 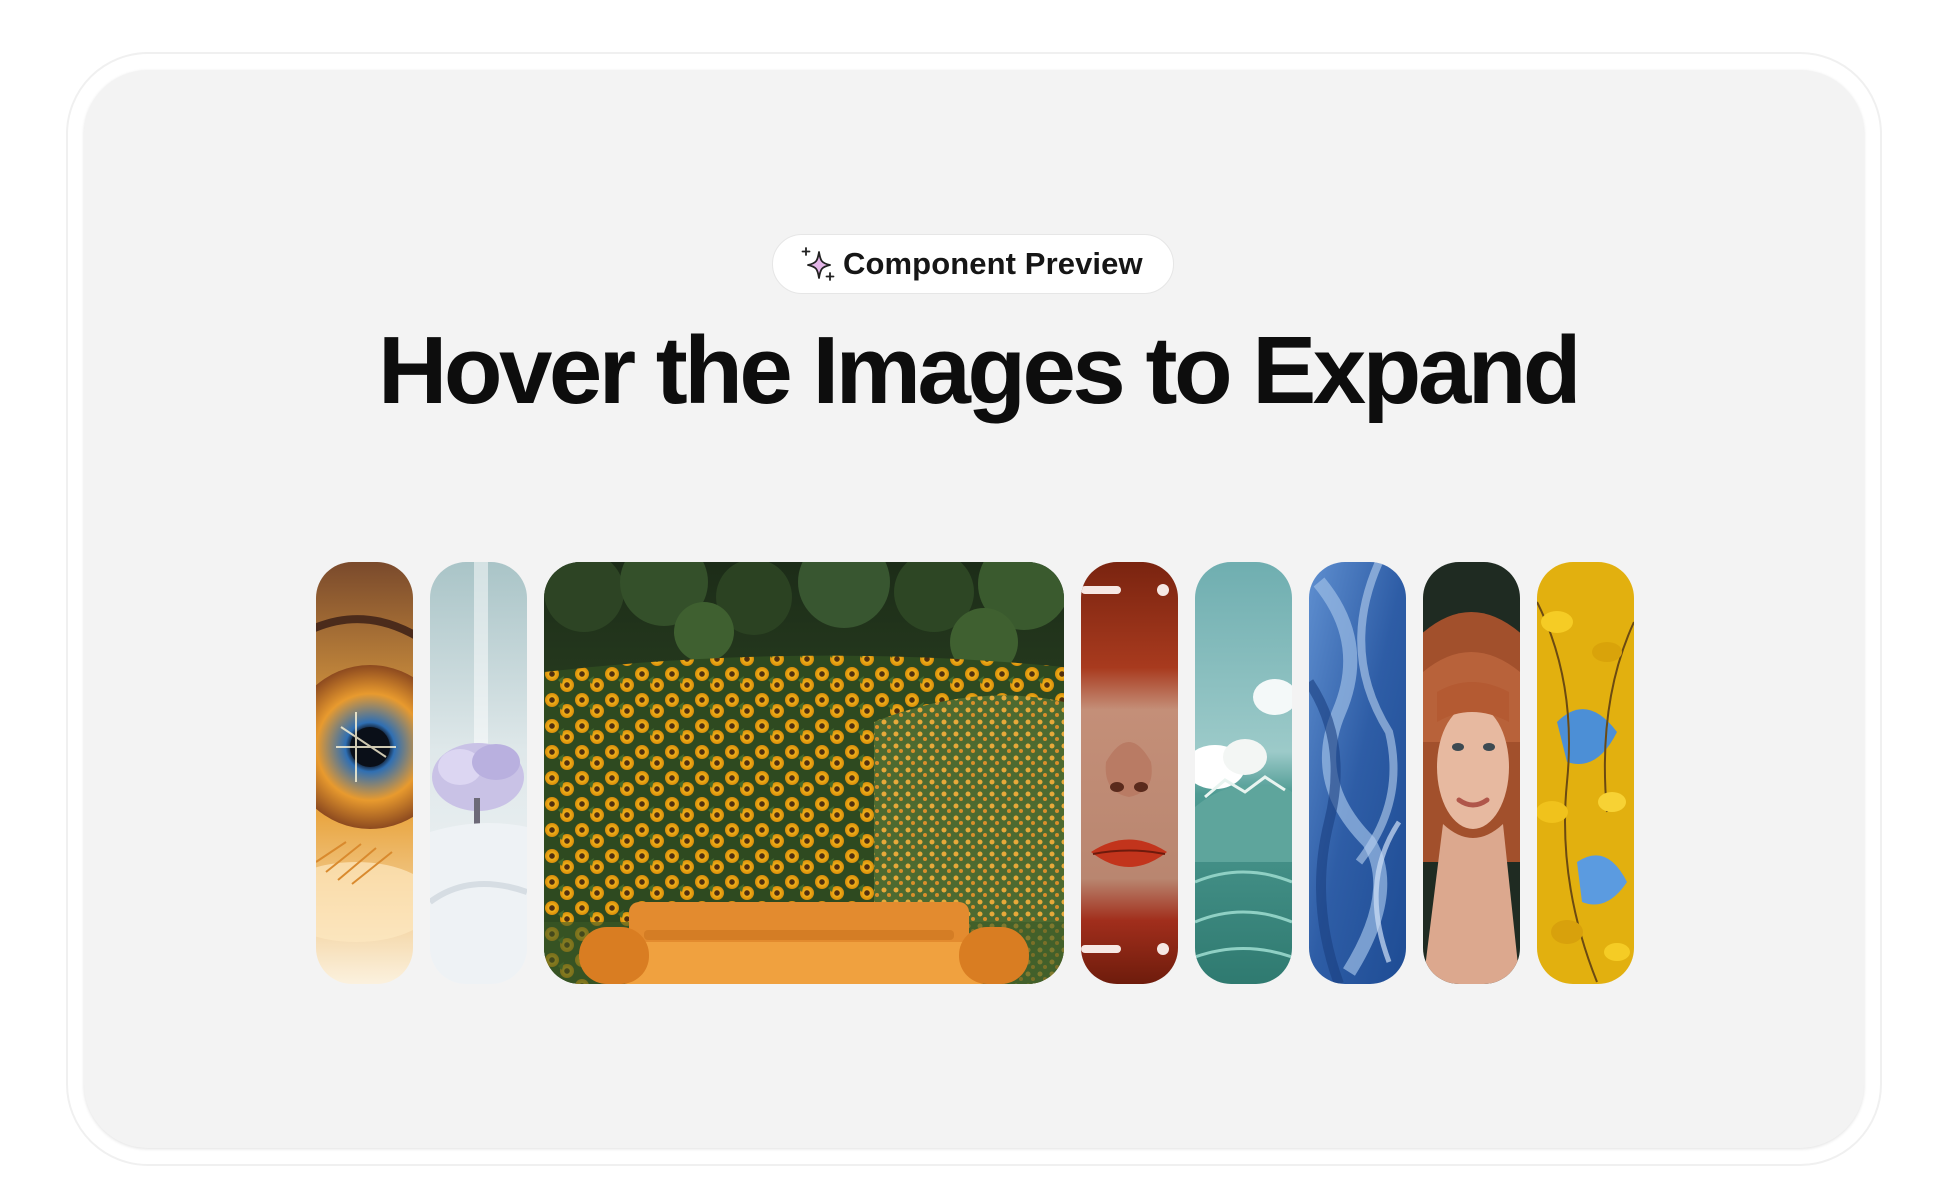 What do you see at coordinates (818, 264) in the screenshot?
I see `sparkle-icon` at bounding box center [818, 264].